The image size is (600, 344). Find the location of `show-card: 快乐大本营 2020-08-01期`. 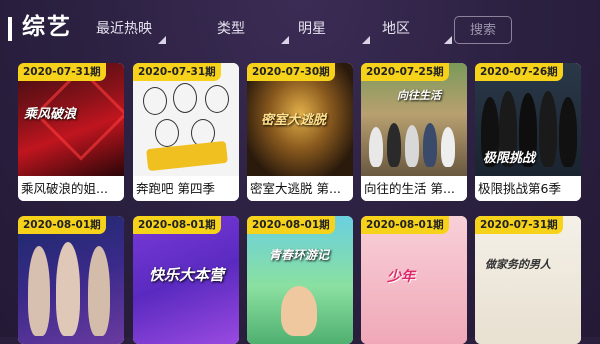

show-card: 快乐大本营 2020-08-01期 is located at coordinates (186, 280).